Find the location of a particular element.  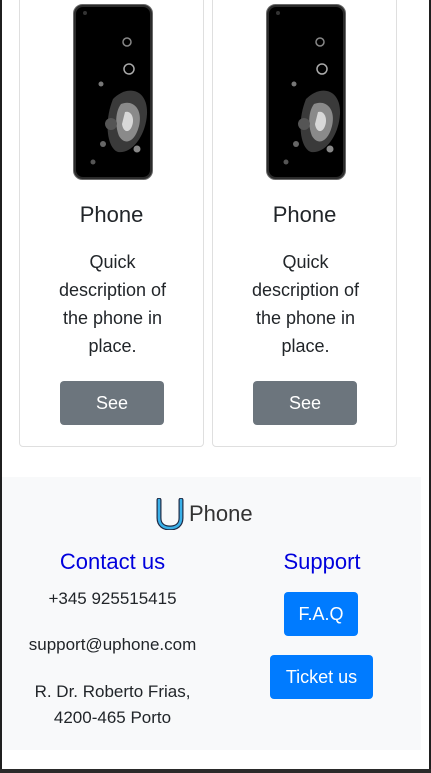

uphone-logo-icon: U is located at coordinates (170, 514).